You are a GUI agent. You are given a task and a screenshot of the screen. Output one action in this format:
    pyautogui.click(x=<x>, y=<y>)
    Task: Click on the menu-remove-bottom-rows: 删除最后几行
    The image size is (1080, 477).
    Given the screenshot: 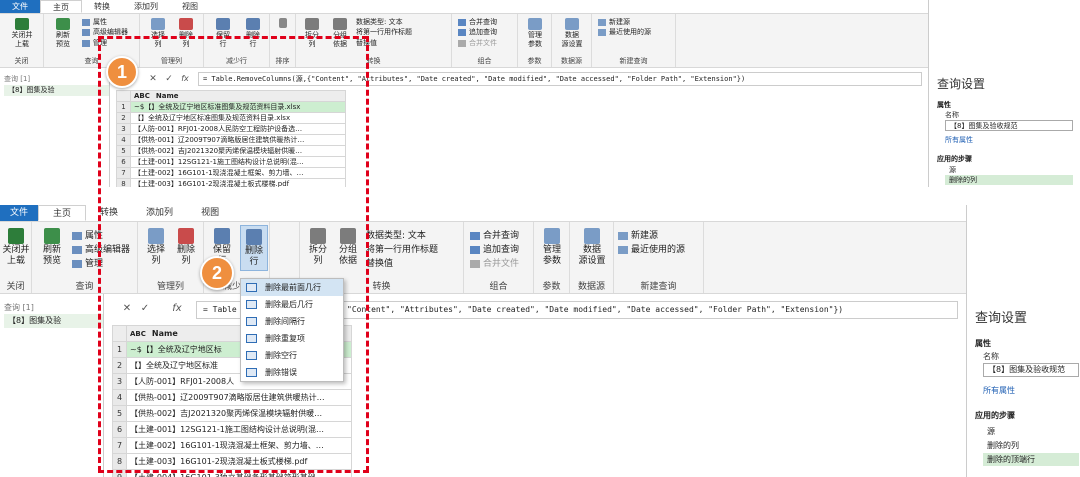 What is the action you would take?
    pyautogui.click(x=292, y=304)
    